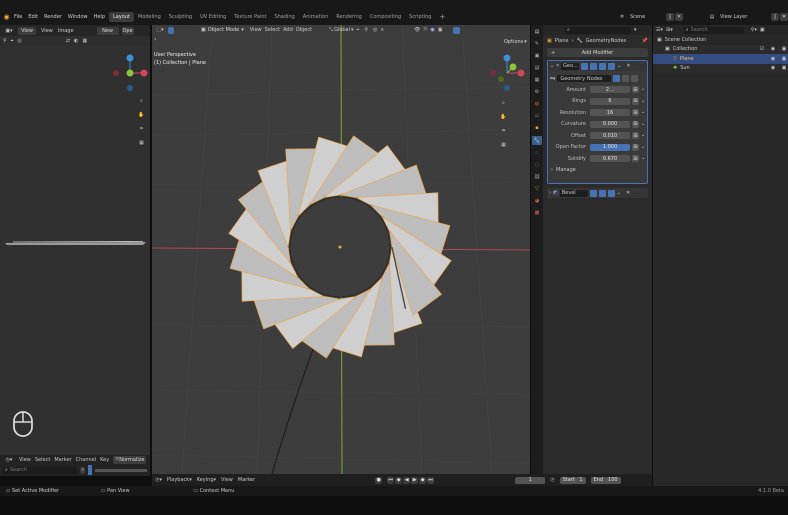 This screenshot has height=515, width=788. Describe the element at coordinates (78, 17) in the screenshot. I see `menu-window: Window` at that location.